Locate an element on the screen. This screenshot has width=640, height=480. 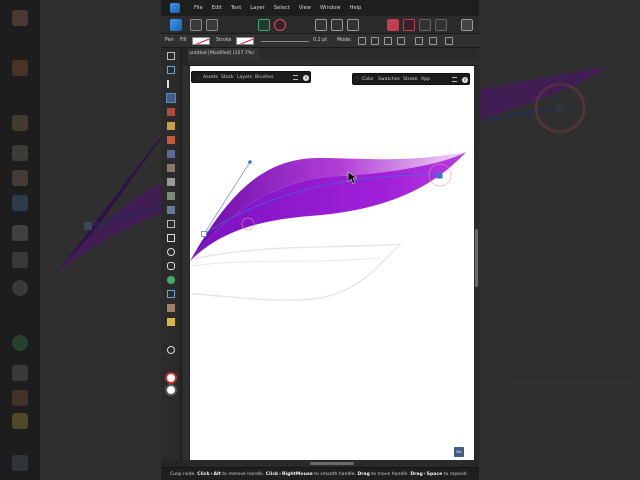
artboard-tool-icon is located at coordinates (171, 70).